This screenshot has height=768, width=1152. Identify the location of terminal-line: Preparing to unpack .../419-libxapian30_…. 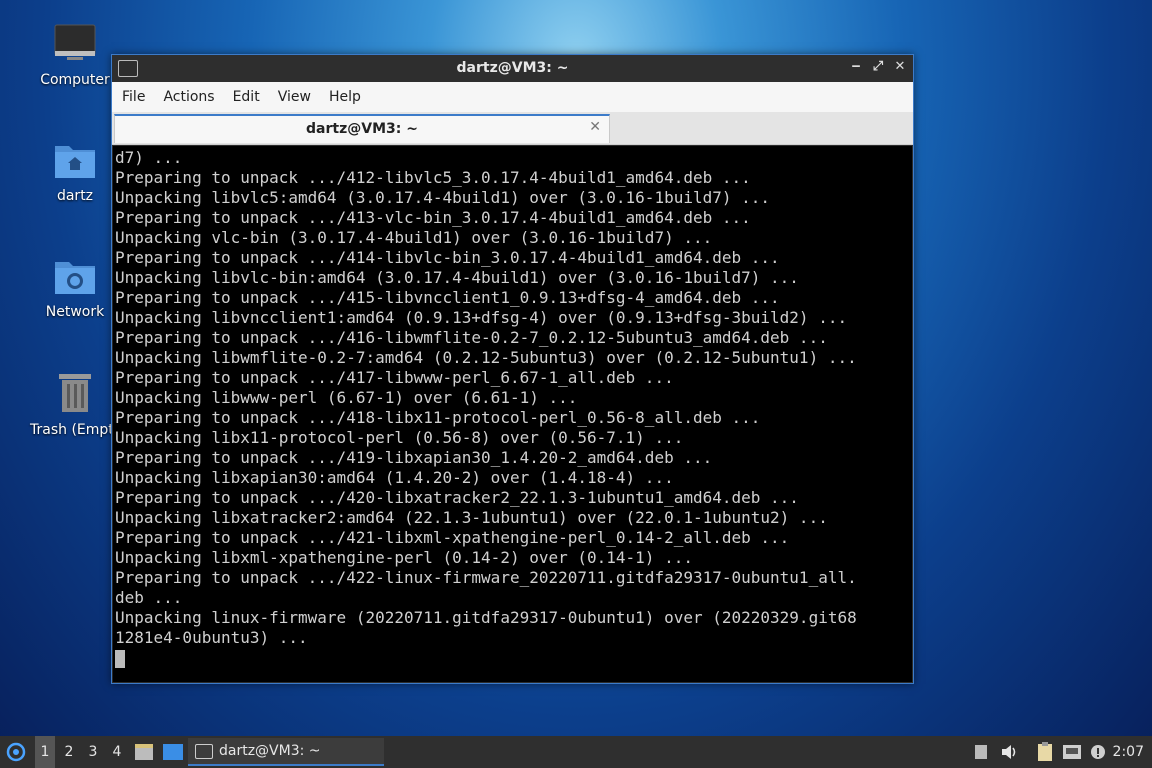
(414, 457).